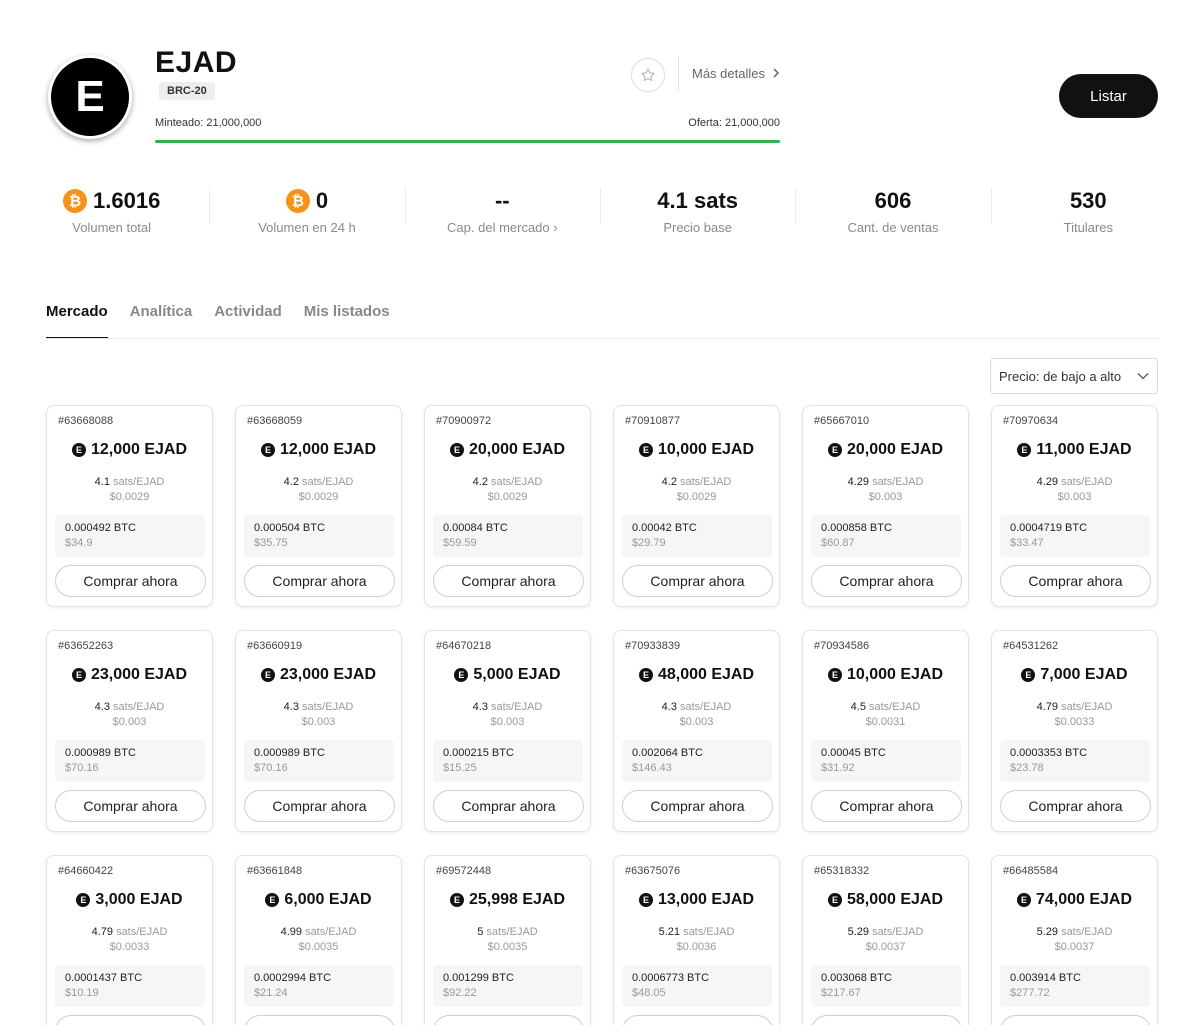 The height and width of the screenshot is (1025, 1200). What do you see at coordinates (130, 986) in the screenshot?
I see `listing-total-price: 0.0001437 BTC $10.19` at bounding box center [130, 986].